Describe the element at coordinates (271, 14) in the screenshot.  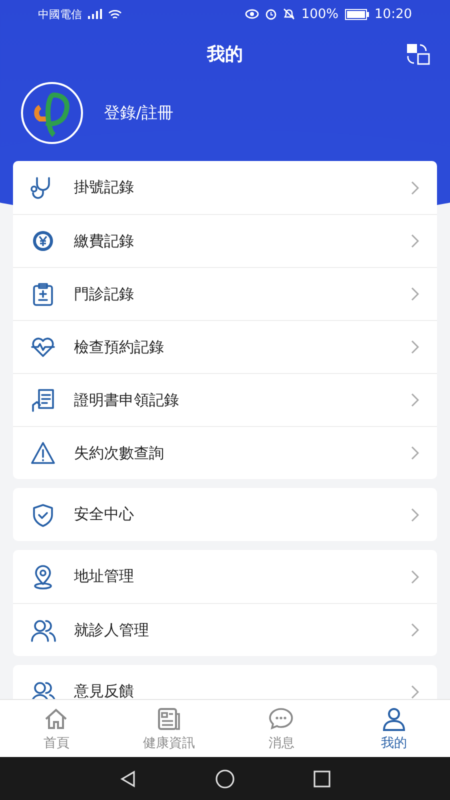
I see `alarm-icon` at that location.